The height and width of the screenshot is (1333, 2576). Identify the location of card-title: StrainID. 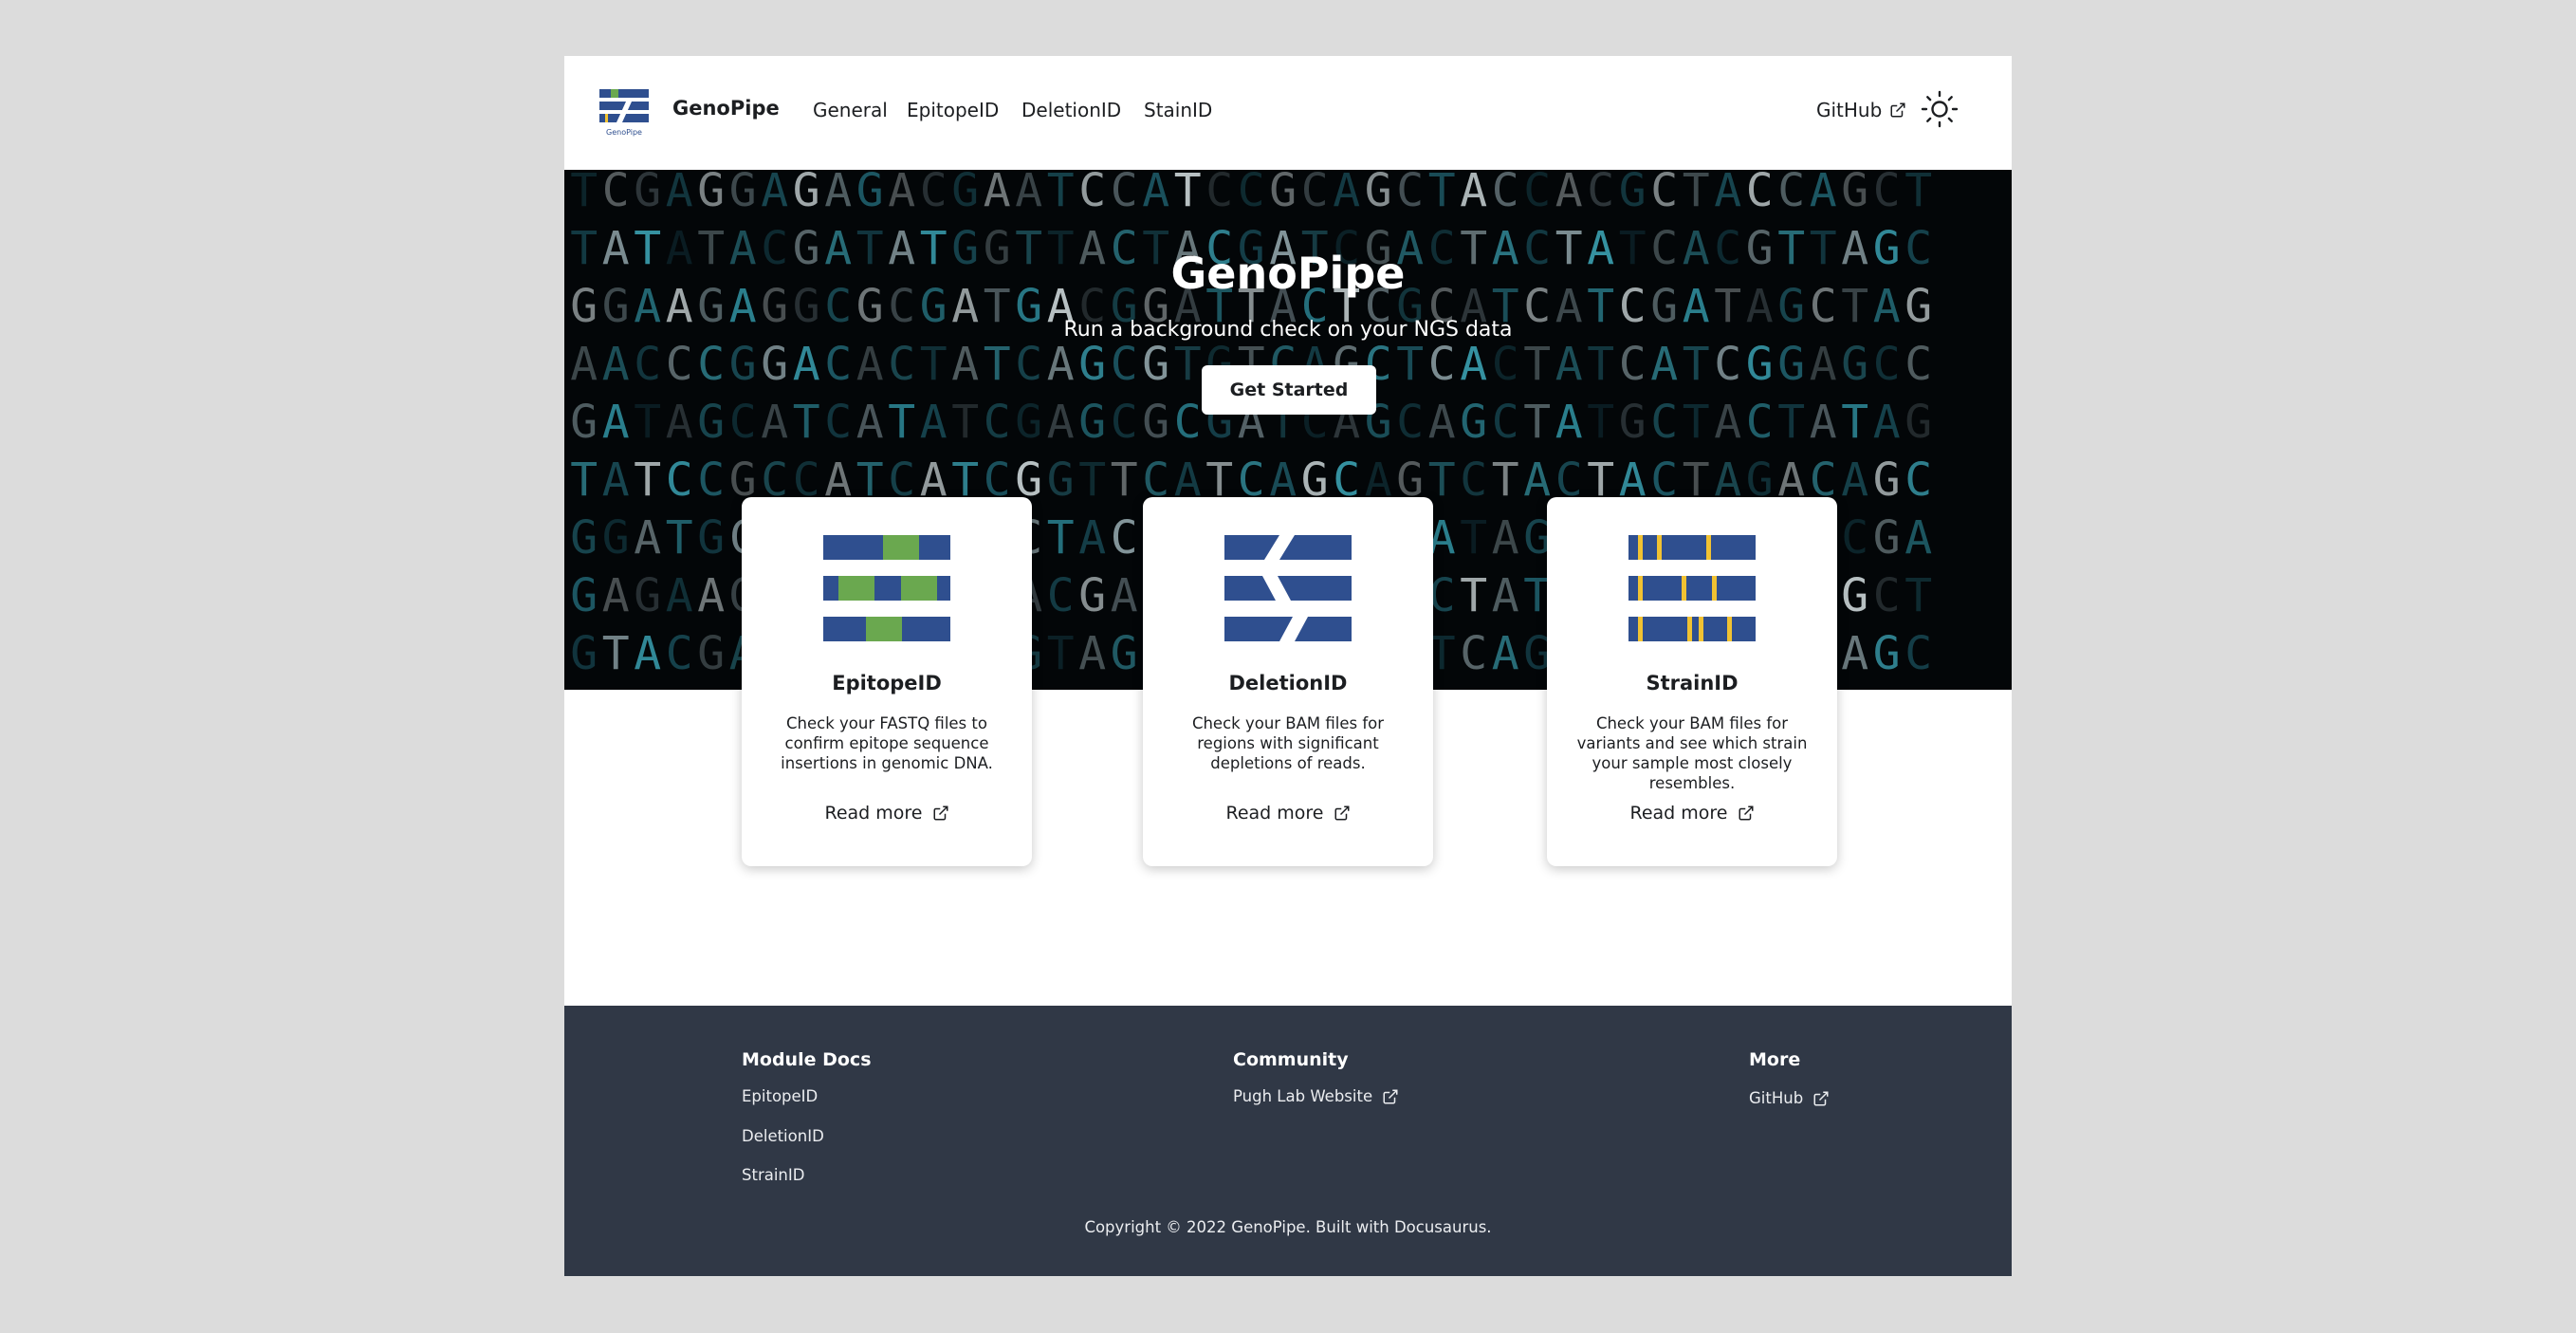
(1692, 683).